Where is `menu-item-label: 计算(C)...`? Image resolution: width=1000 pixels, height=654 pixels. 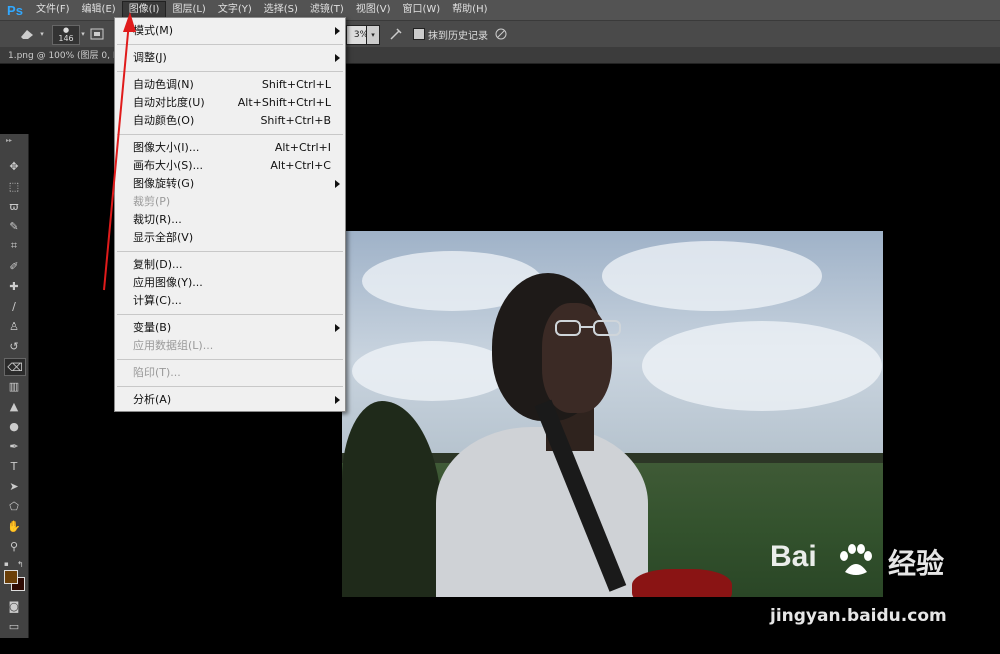
menu-item-label: 计算(C)... is located at coordinates (157, 300).